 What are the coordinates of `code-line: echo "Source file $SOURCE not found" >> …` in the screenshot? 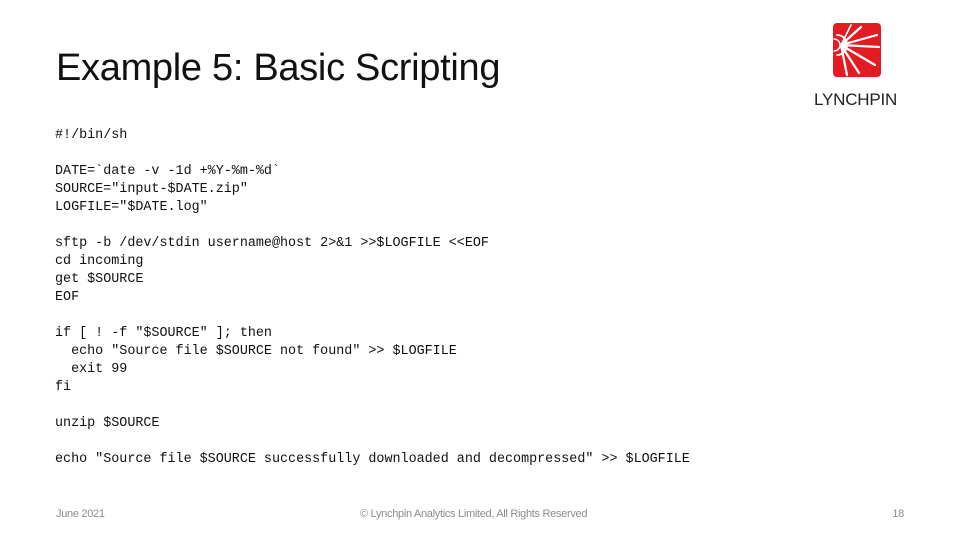 It's located at (256, 351).